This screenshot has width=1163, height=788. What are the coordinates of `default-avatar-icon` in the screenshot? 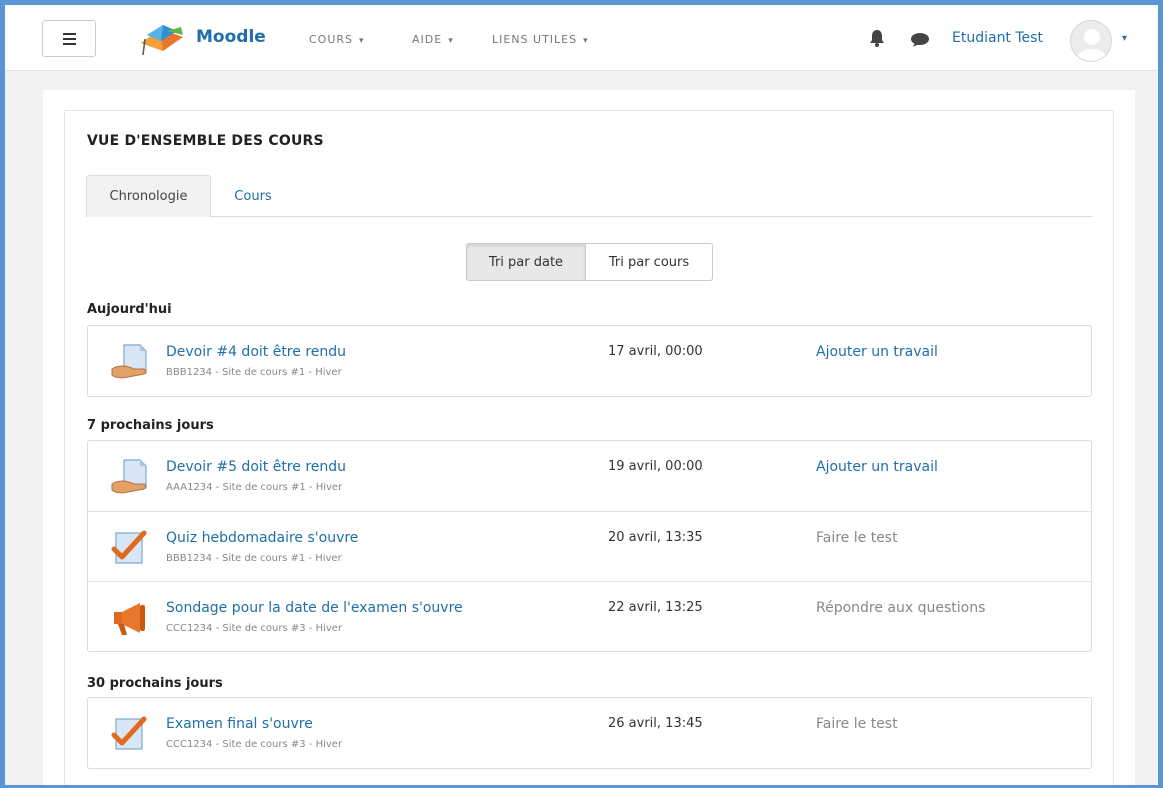 It's located at (1091, 41).